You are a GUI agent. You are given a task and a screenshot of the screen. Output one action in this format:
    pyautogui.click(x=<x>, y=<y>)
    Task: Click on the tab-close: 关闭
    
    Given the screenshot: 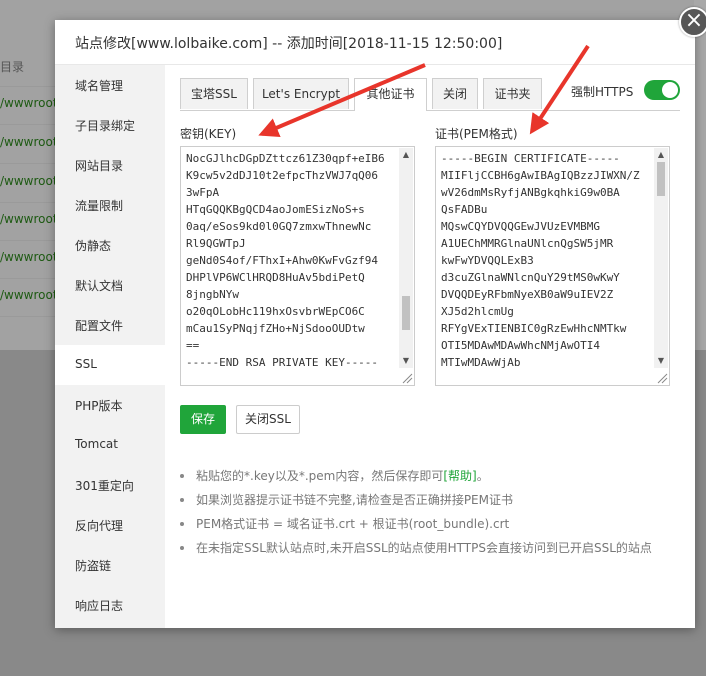 What is the action you would take?
    pyautogui.click(x=455, y=93)
    